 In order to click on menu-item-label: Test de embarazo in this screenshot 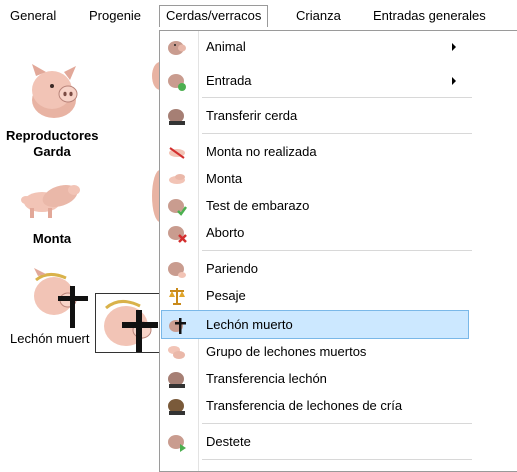, I will do `click(258, 205)`.